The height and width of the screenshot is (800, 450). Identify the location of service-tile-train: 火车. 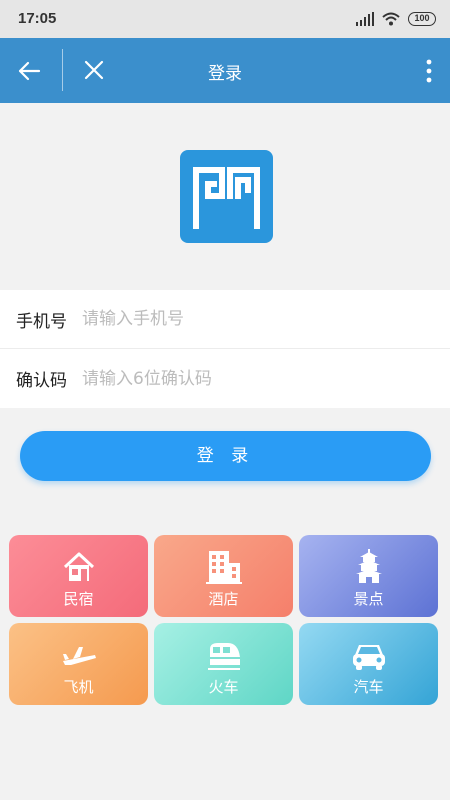
(223, 664).